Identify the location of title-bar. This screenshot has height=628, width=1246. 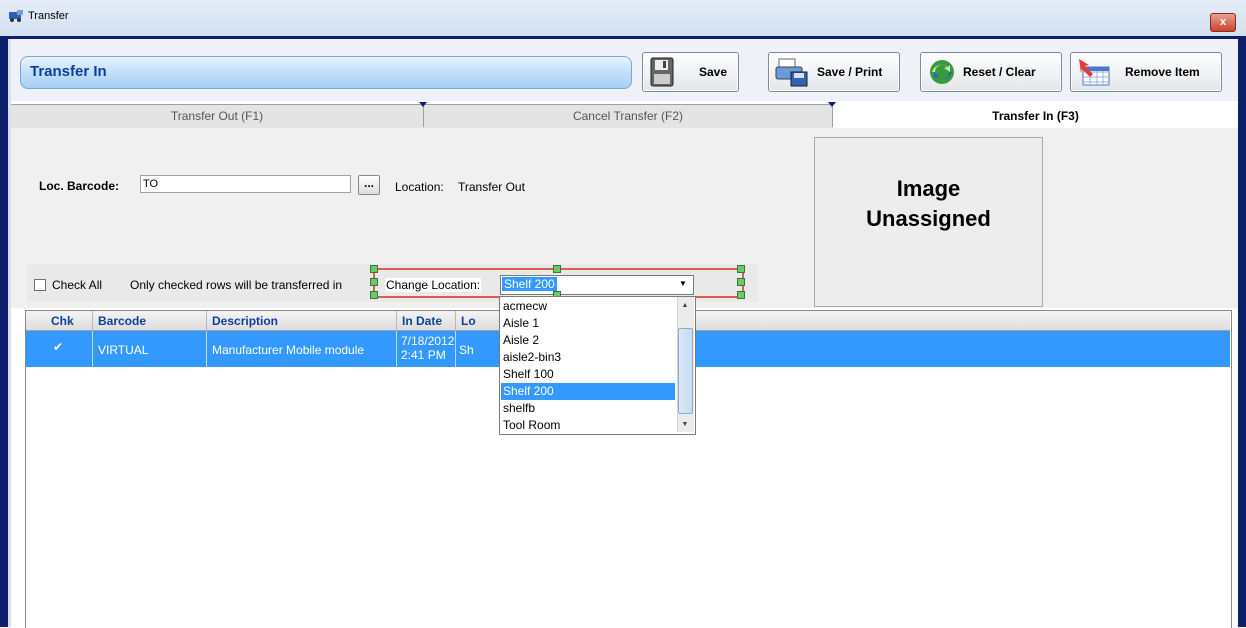
(623, 18).